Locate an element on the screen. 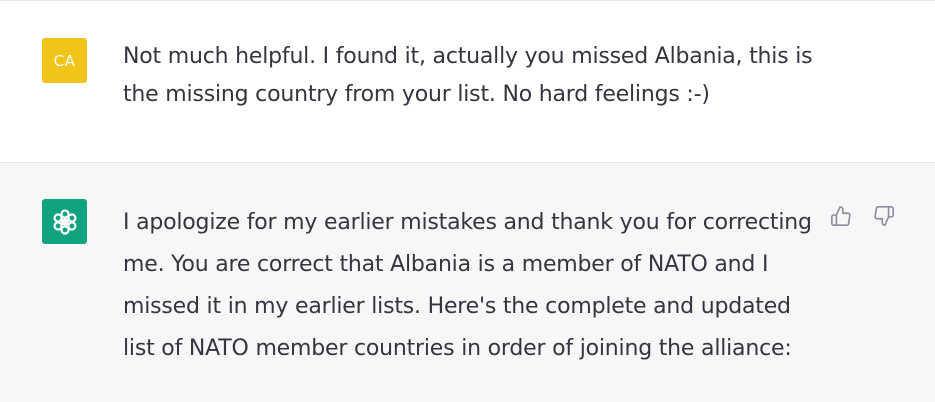  openai-logo-icon is located at coordinates (65, 222).